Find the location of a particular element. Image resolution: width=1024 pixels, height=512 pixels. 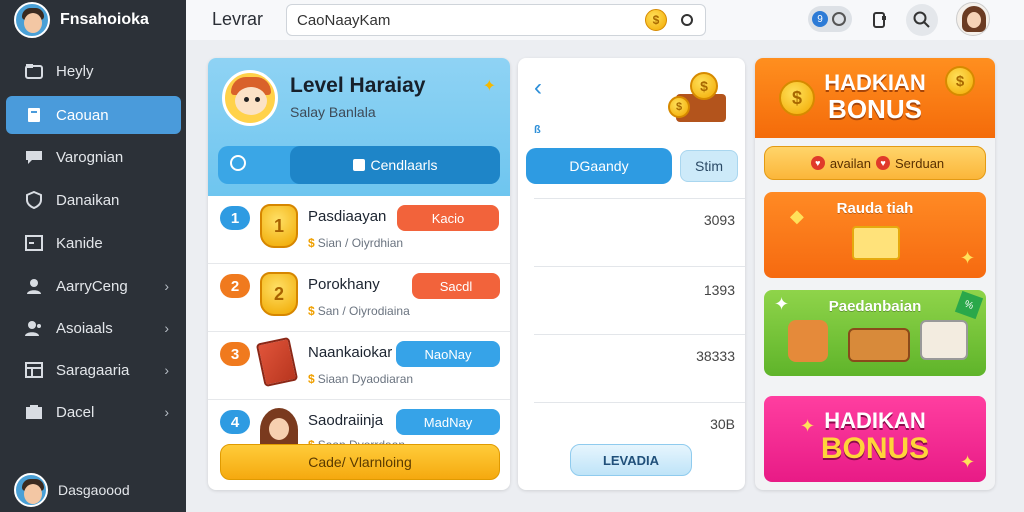

stat-value: 1393 is located at coordinates (719, 290).